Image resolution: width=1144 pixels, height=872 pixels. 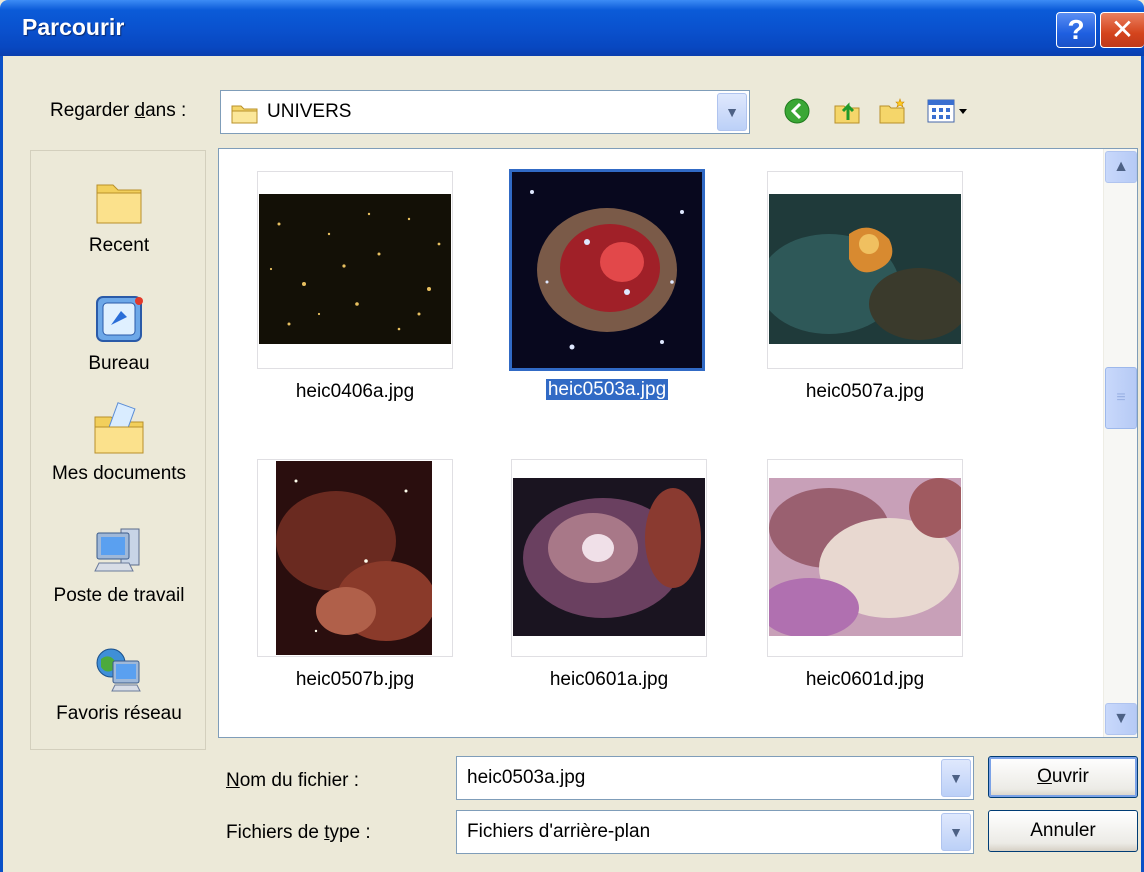 What do you see at coordinates (607, 389) in the screenshot?
I see `file-name: heic0503a.jpg` at bounding box center [607, 389].